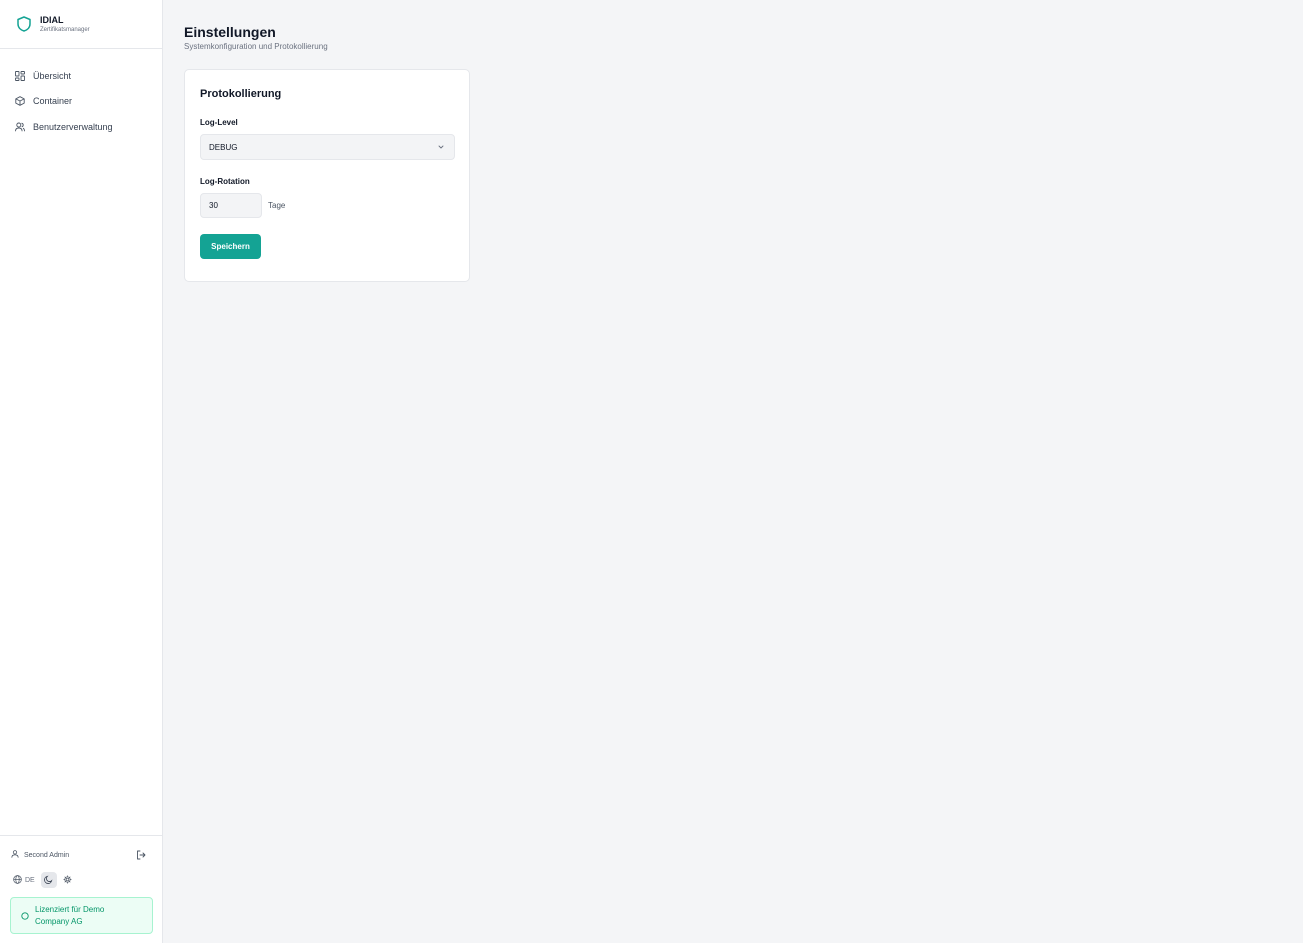 The width and height of the screenshot is (1303, 943). I want to click on dark-mode-toggle, so click(48, 880).